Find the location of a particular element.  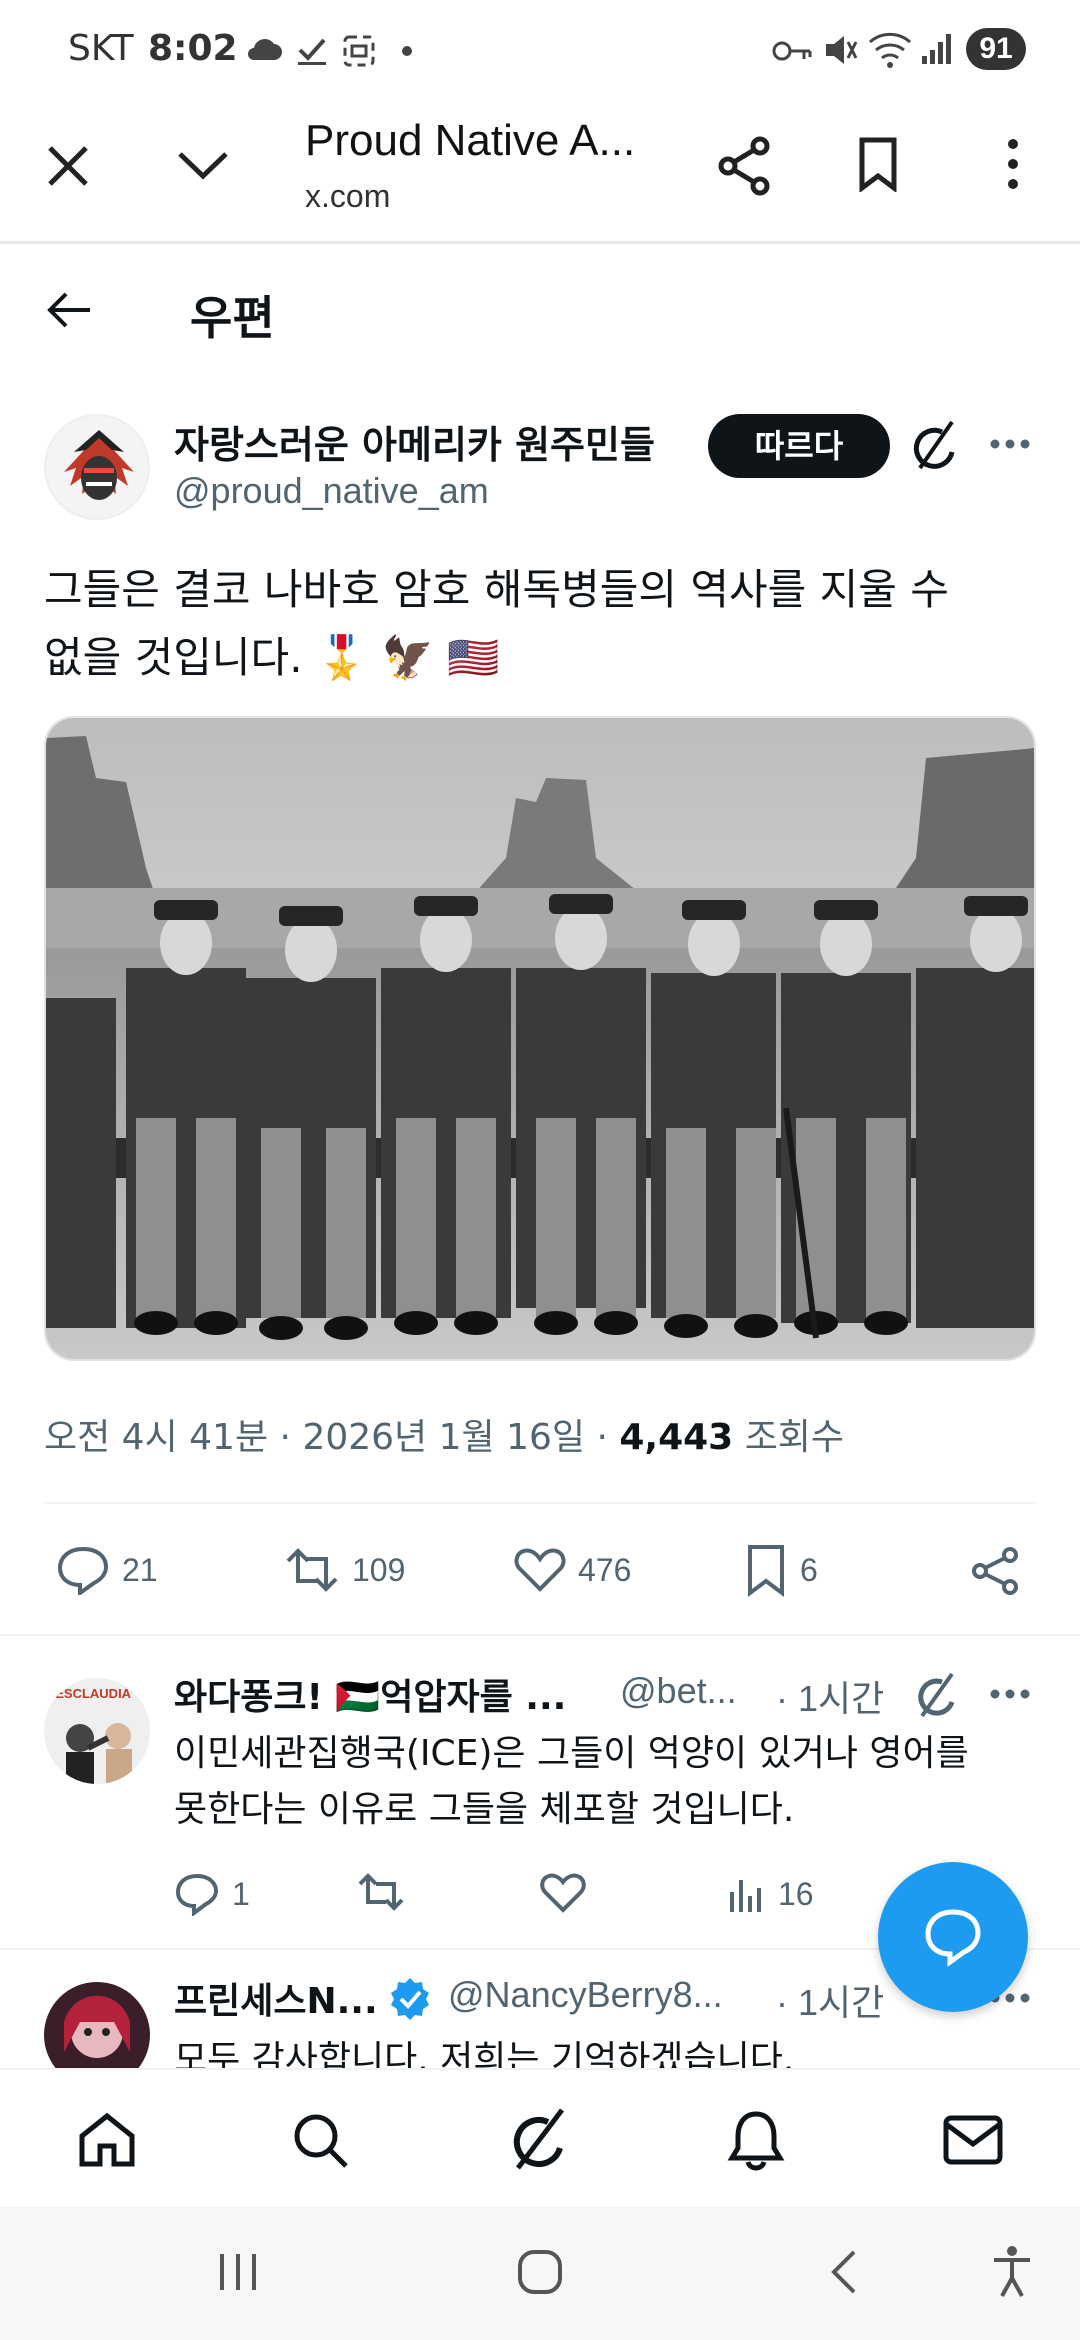

home-system-icon is located at coordinates (540, 2272).